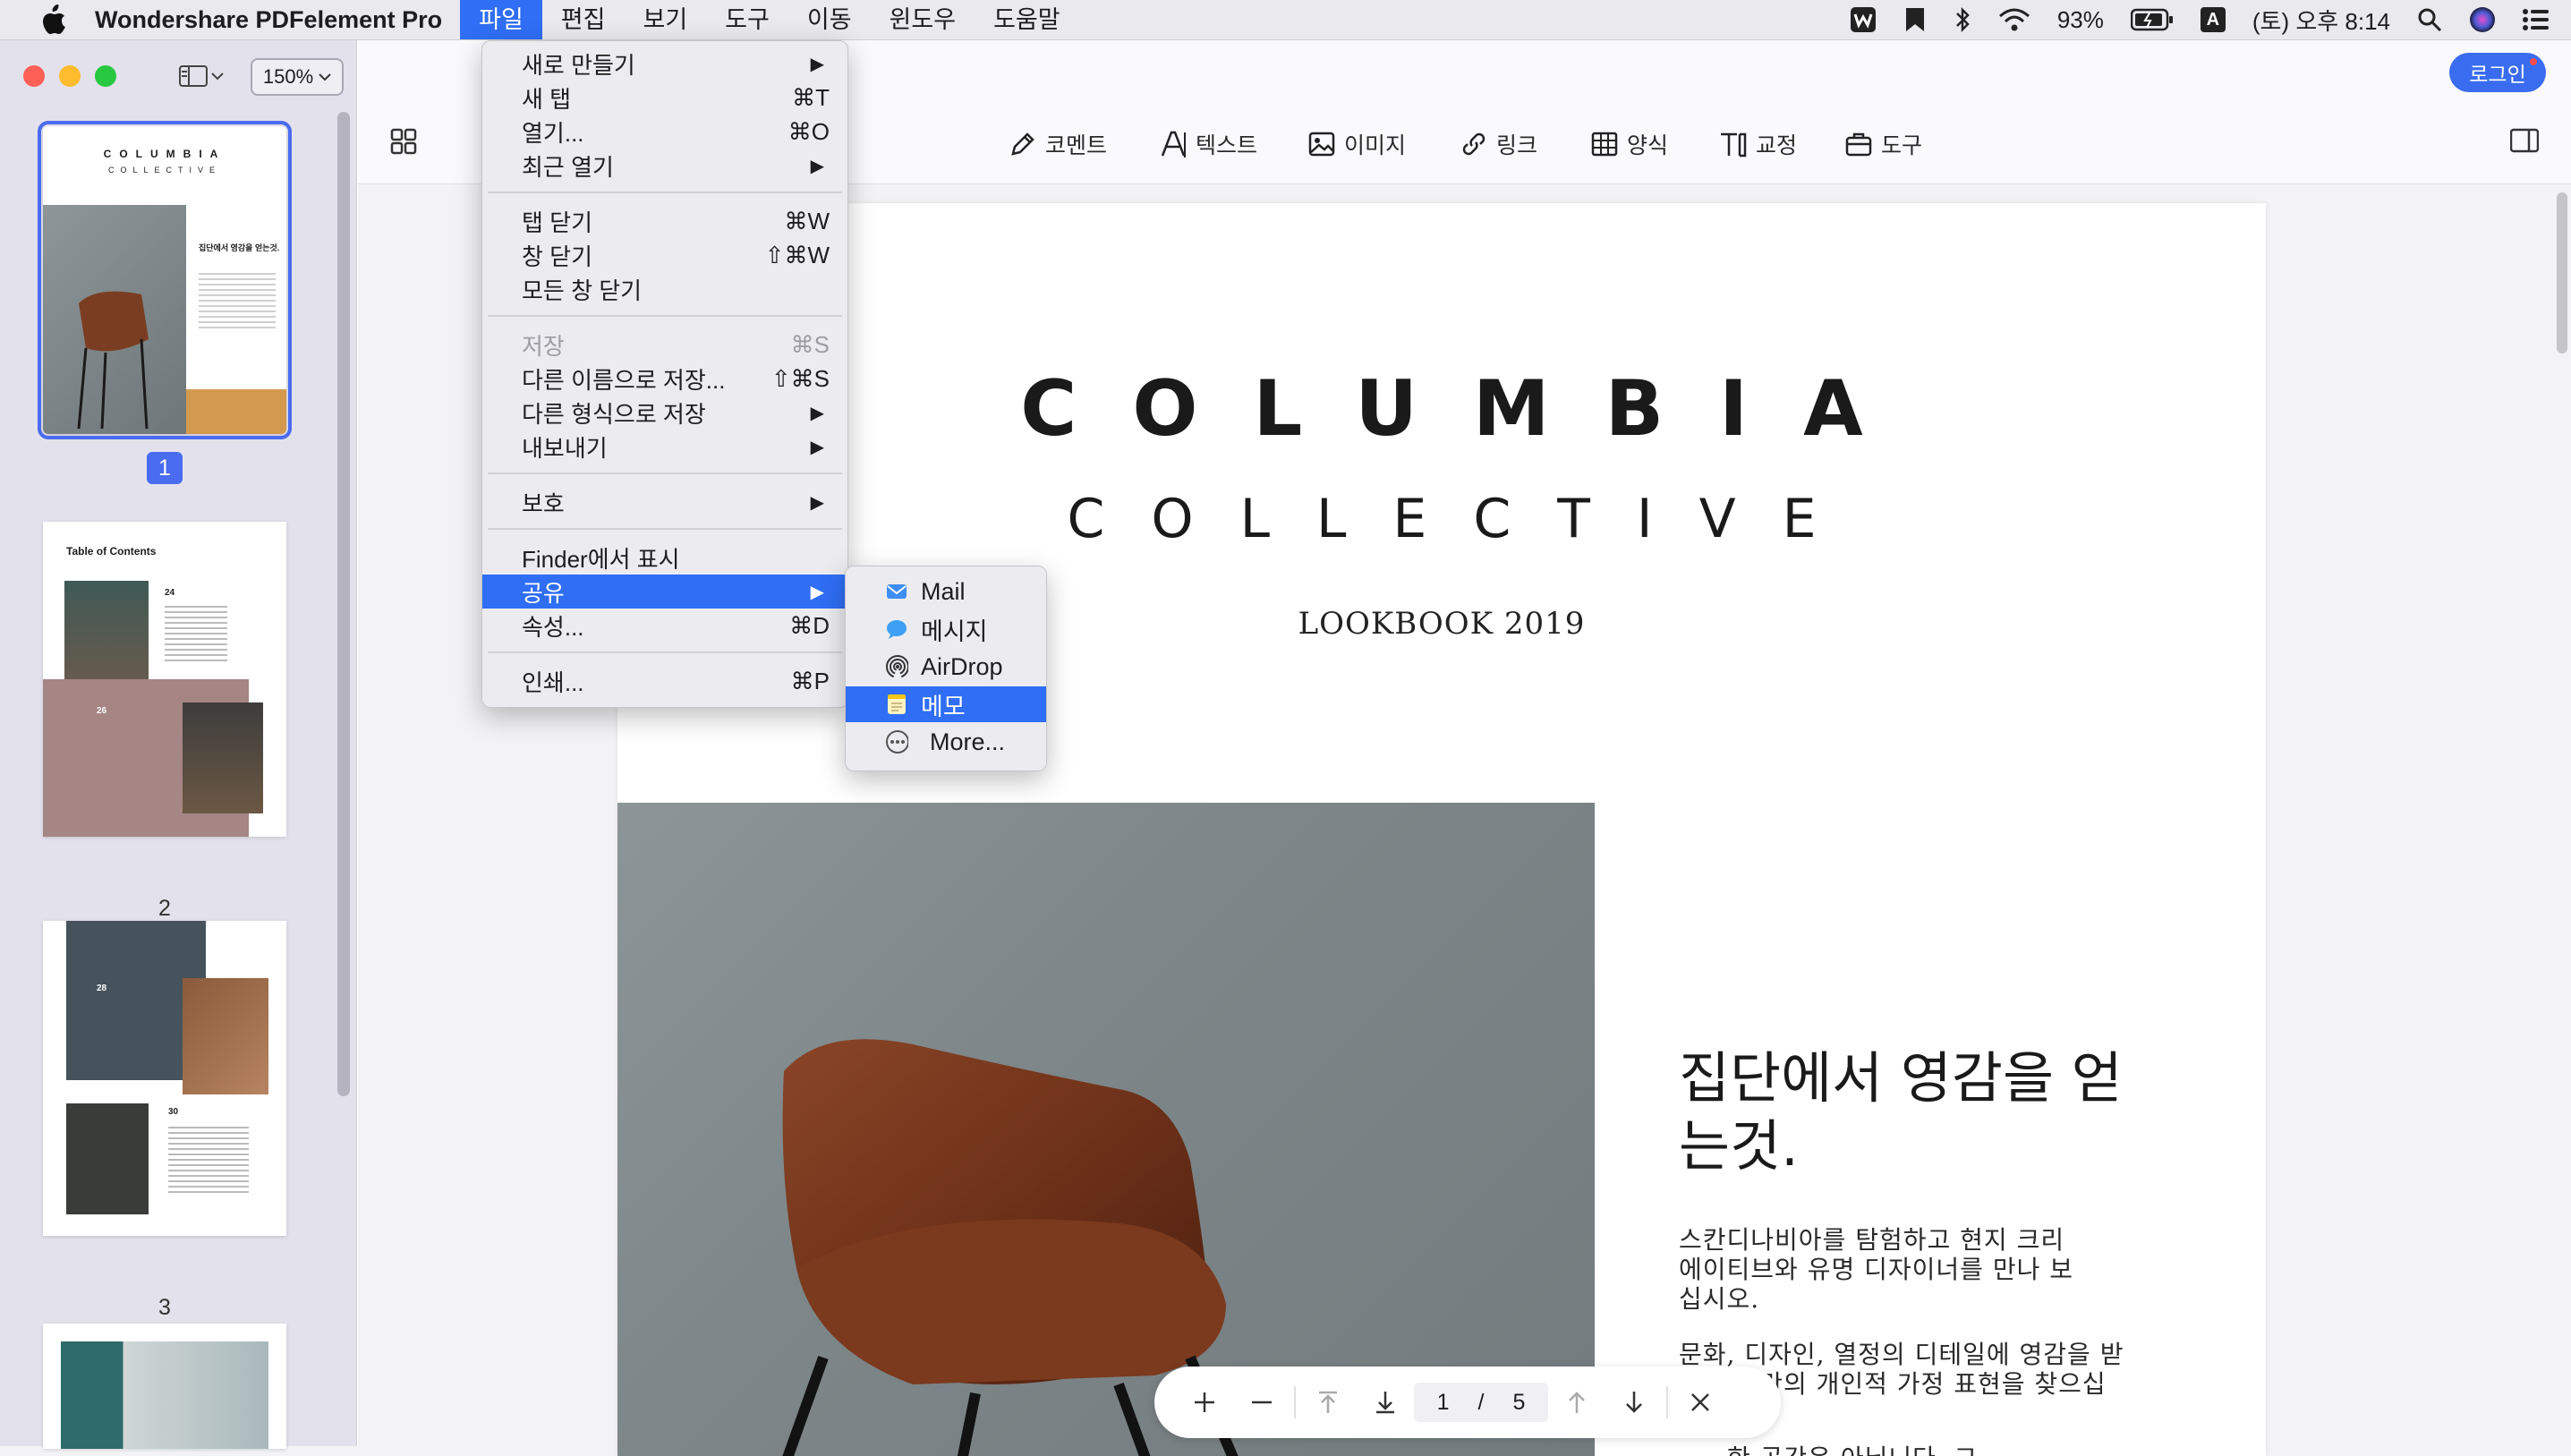 The width and height of the screenshot is (2571, 1456). I want to click on thumb-photo, so click(106, 636).